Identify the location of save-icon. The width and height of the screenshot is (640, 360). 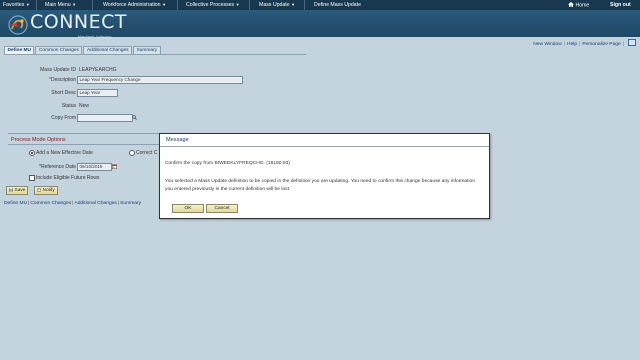
(11, 189).